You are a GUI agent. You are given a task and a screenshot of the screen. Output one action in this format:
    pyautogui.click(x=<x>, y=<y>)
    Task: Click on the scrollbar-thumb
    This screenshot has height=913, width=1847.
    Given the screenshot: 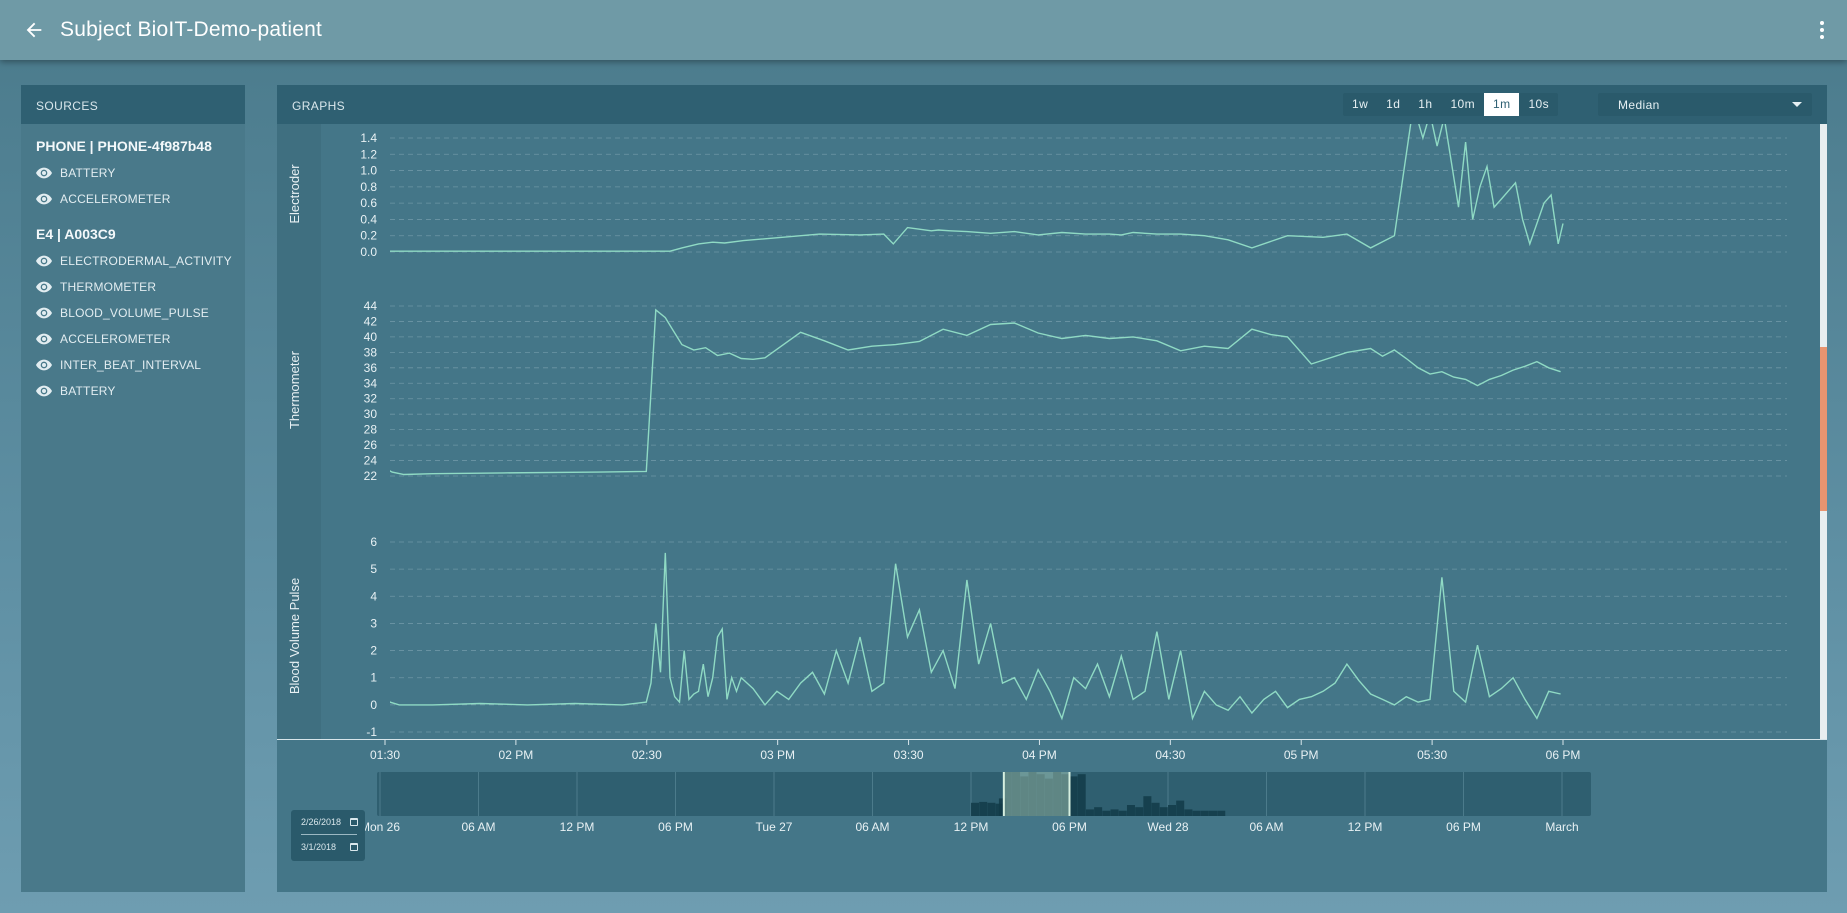 What is the action you would take?
    pyautogui.click(x=1823, y=429)
    